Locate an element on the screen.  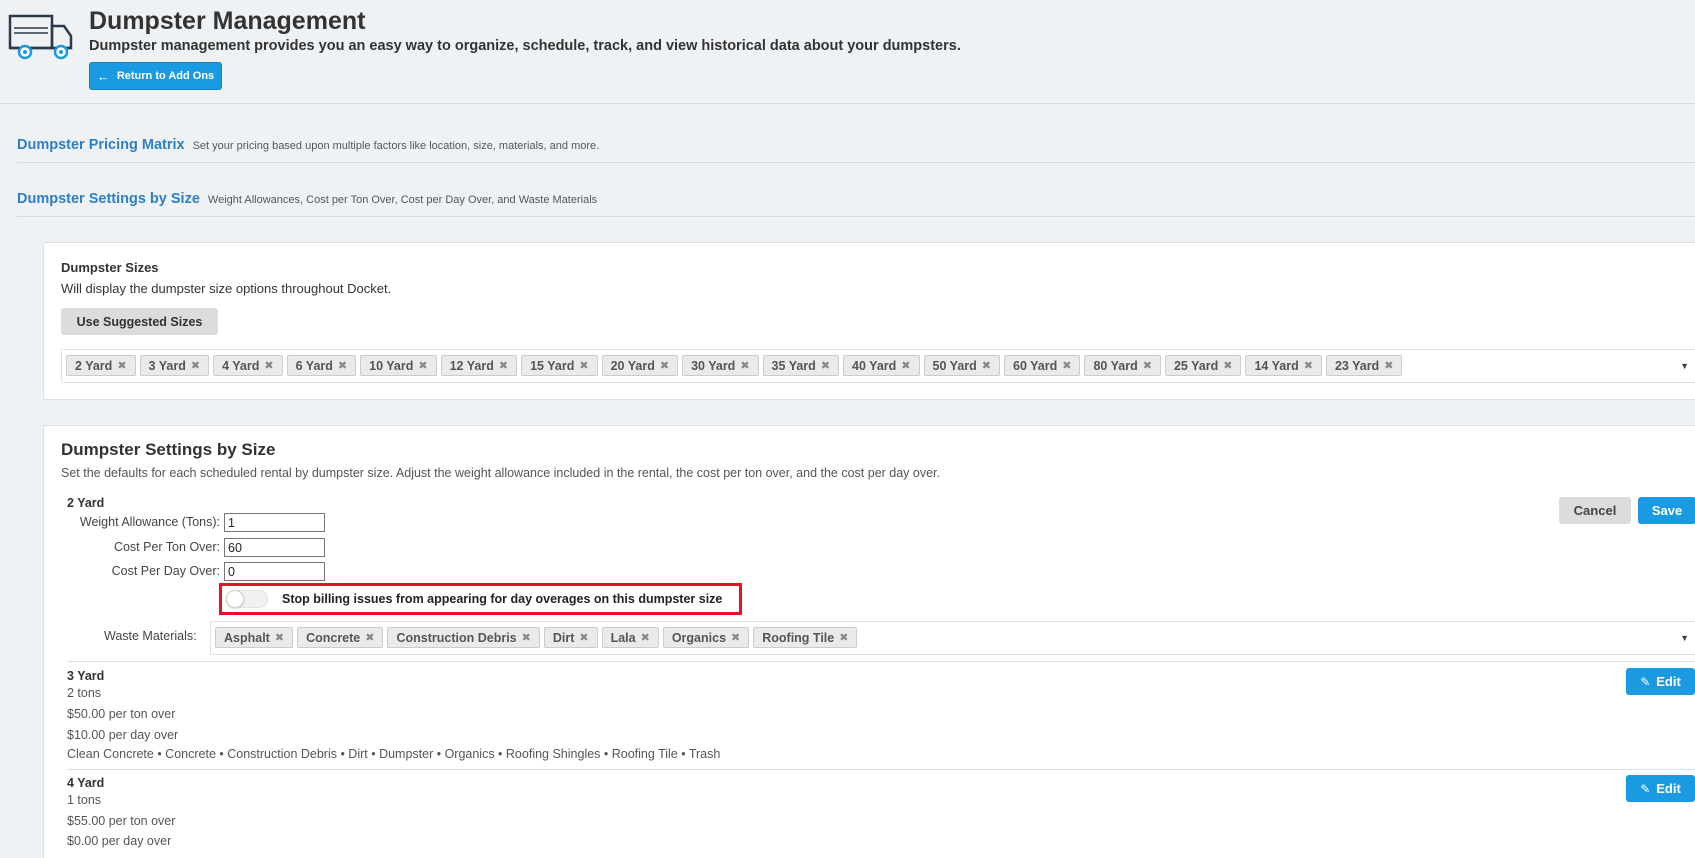
waste-material-tag: Roofing Tile ✖ is located at coordinates (805, 637).